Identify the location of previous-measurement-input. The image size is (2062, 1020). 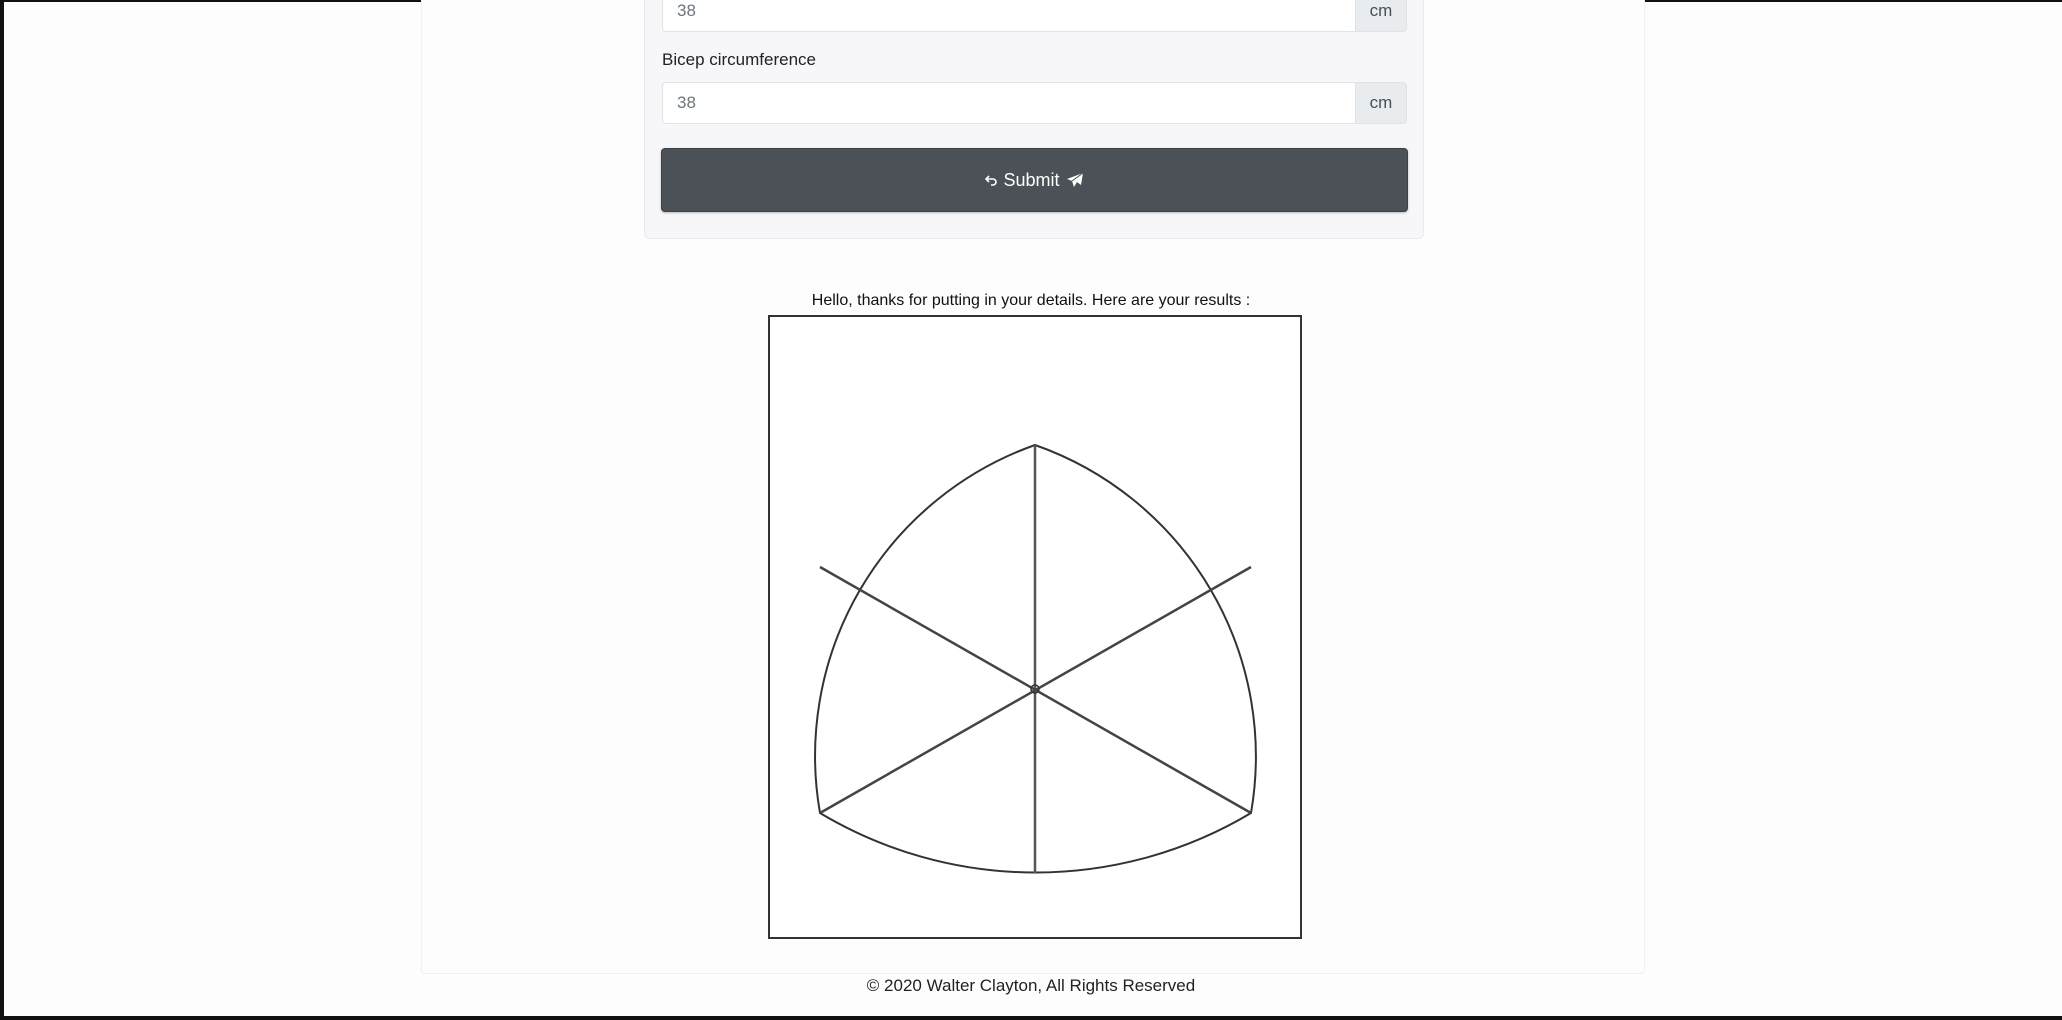
(1008, 16).